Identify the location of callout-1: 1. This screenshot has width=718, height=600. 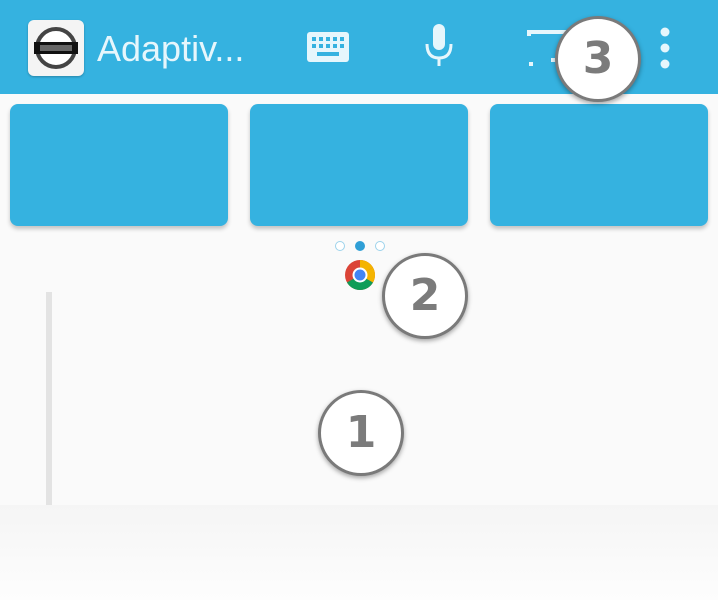
(361, 433).